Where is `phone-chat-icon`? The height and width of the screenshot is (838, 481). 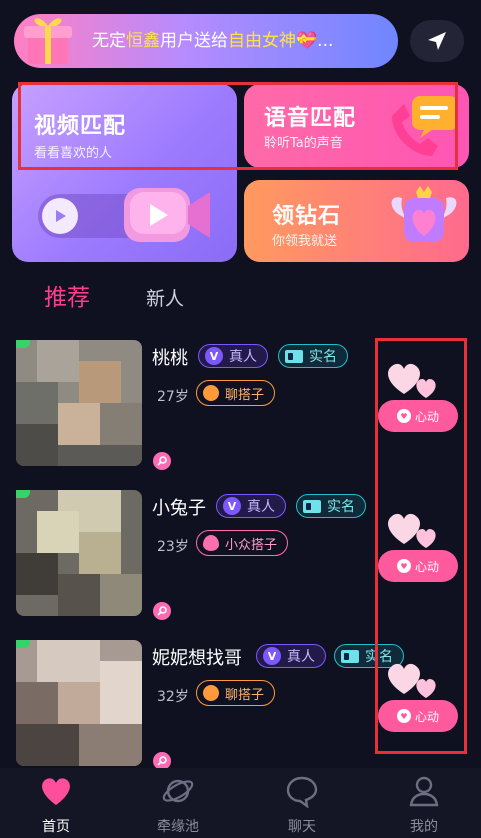 phone-chat-icon is located at coordinates (425, 126).